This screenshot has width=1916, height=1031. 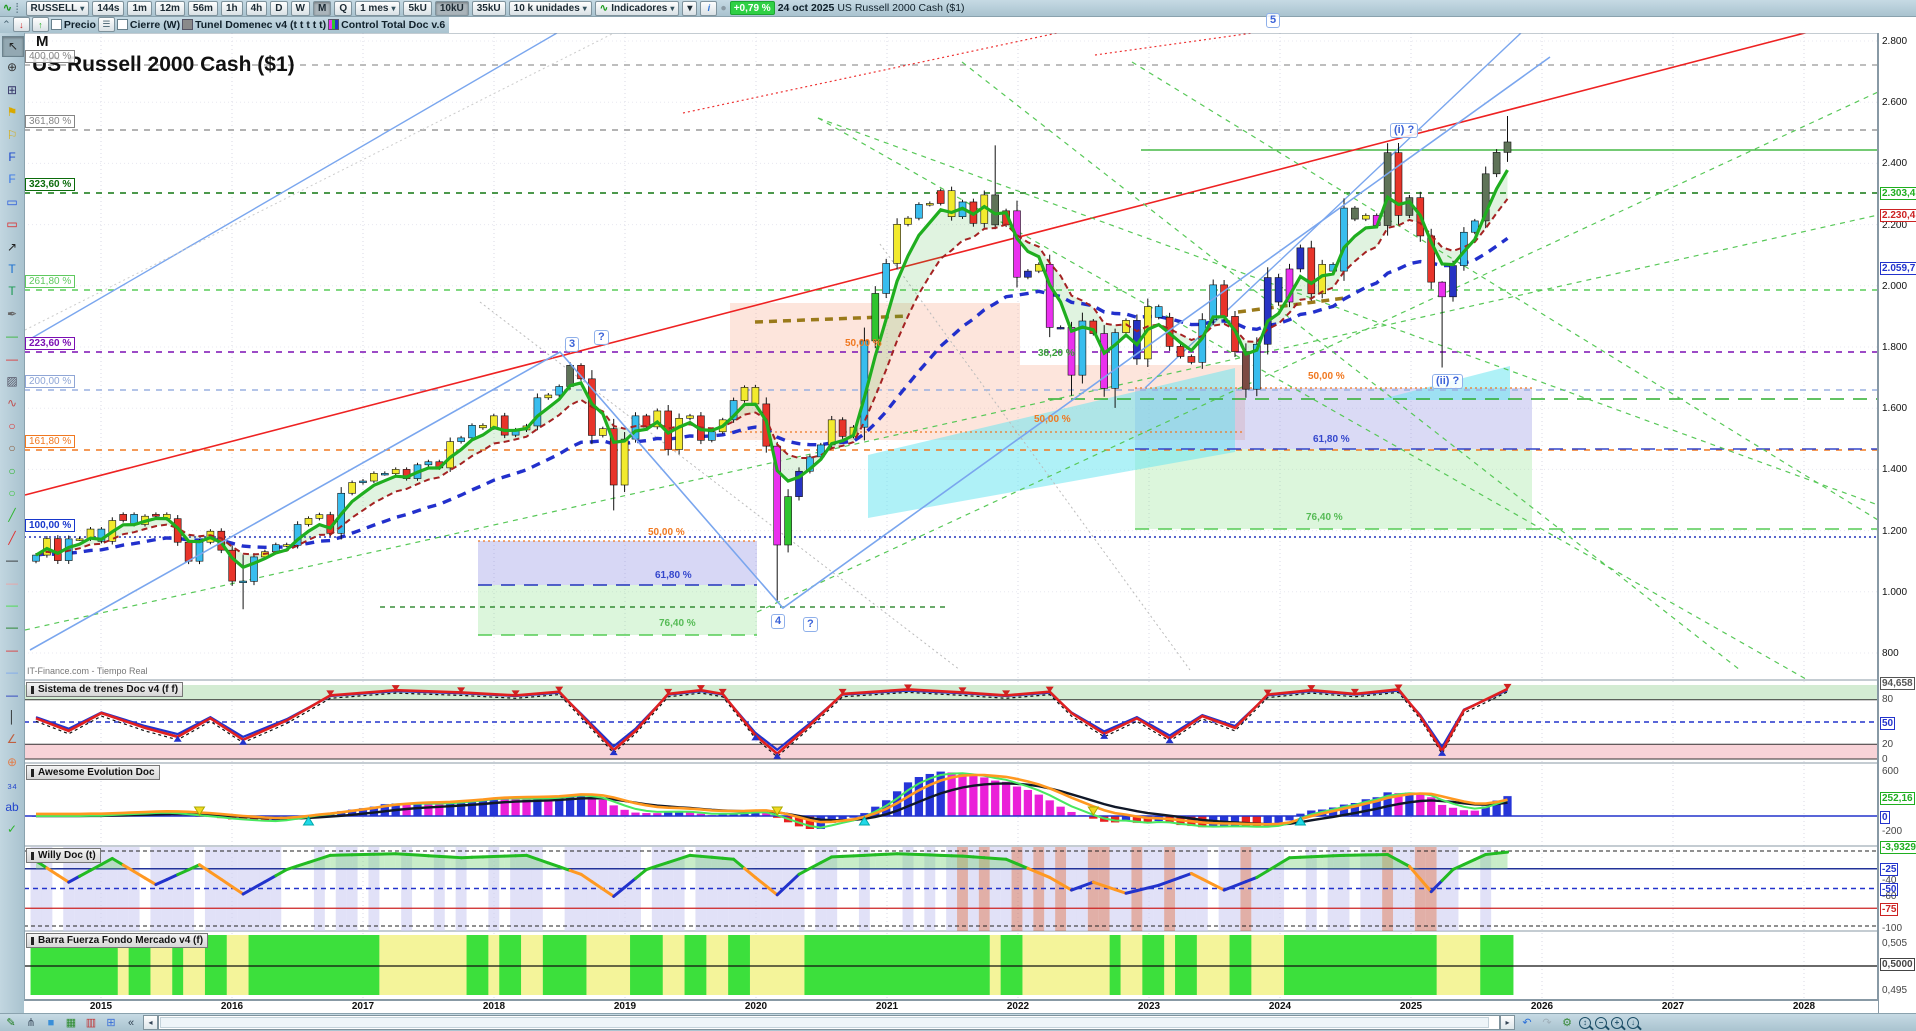 What do you see at coordinates (584, 8) in the screenshot?
I see `chevron-down-icon: ▾` at bounding box center [584, 8].